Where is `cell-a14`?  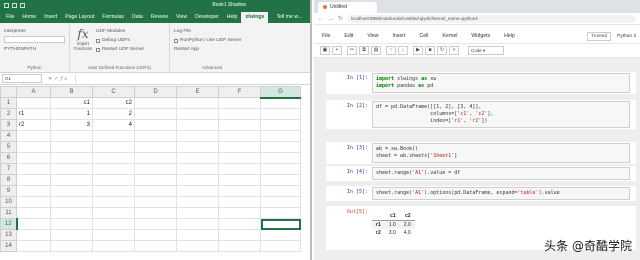
cell-a14 is located at coordinates (33, 246).